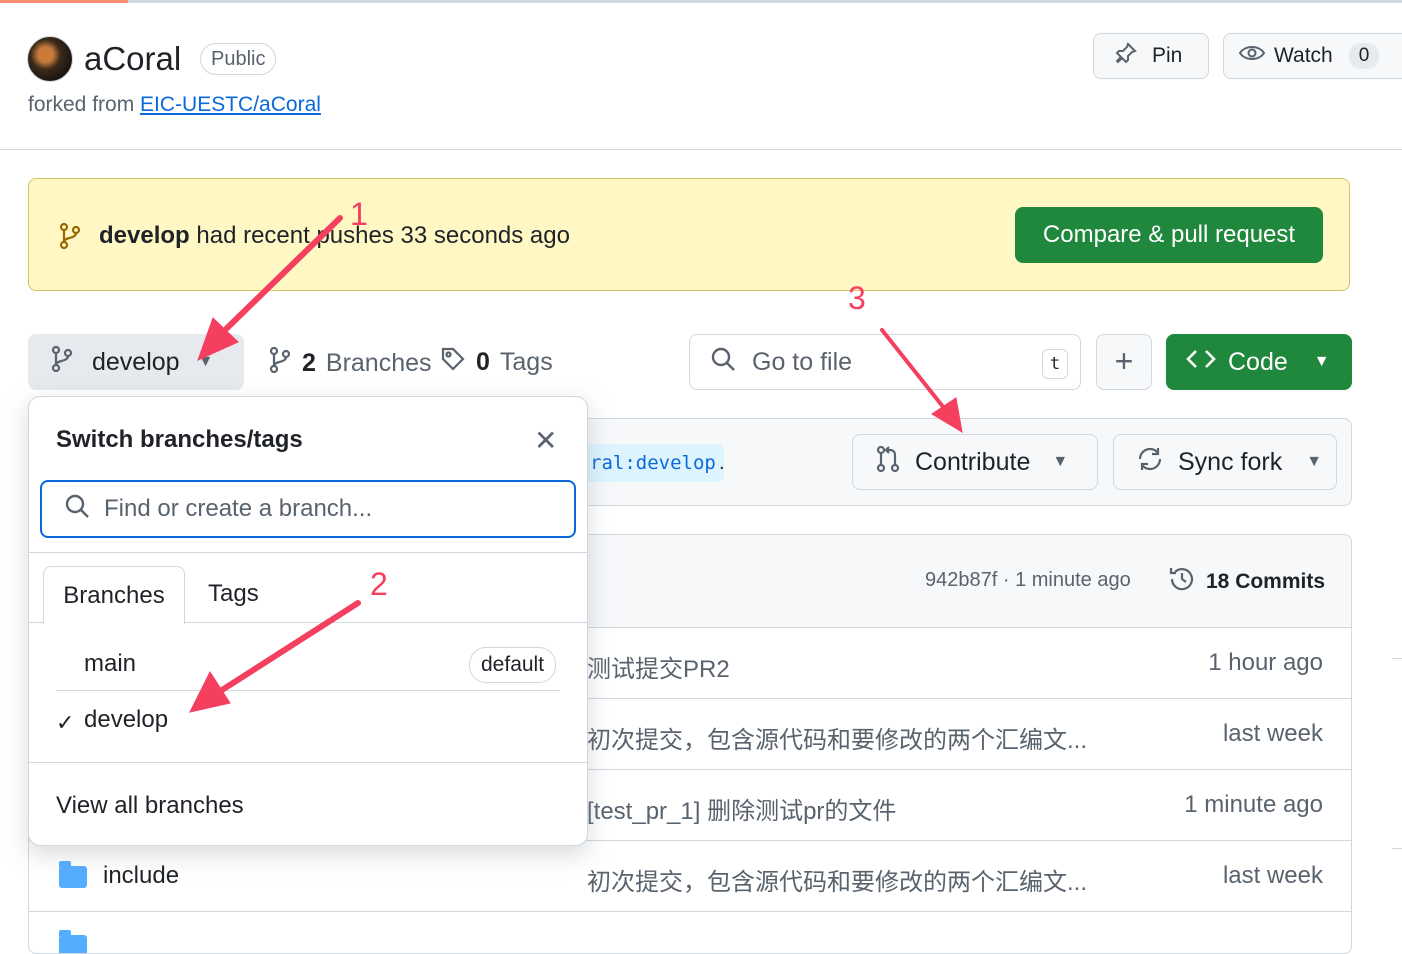 Image resolution: width=1402 pixels, height=954 pixels. Describe the element at coordinates (359, 214) in the screenshot. I see `annotation-label-1: 1` at that location.